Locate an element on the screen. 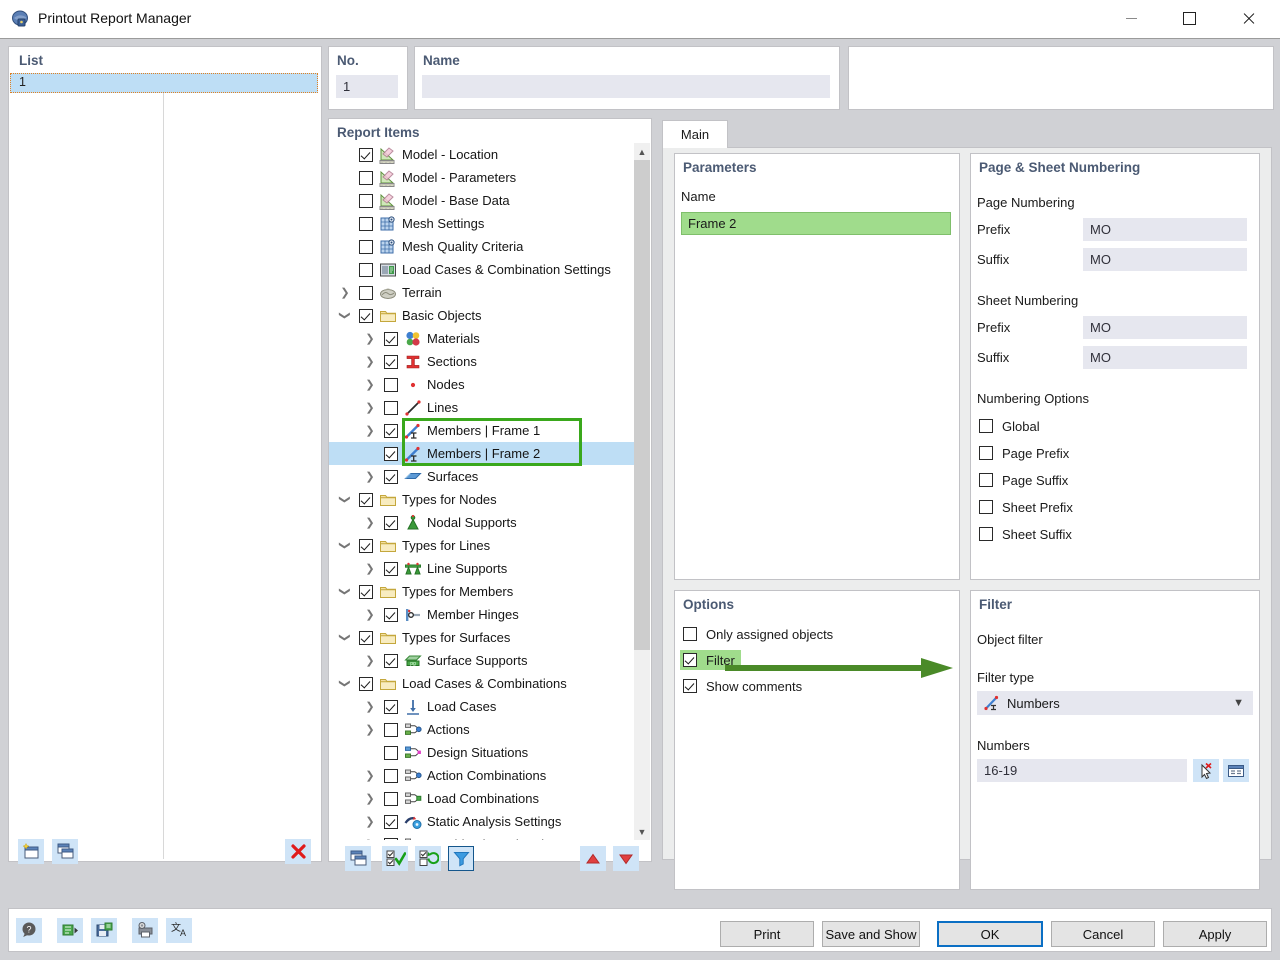 Image resolution: width=1280 pixels, height=960 pixels. copy-printout-report-button is located at coordinates (65, 851).